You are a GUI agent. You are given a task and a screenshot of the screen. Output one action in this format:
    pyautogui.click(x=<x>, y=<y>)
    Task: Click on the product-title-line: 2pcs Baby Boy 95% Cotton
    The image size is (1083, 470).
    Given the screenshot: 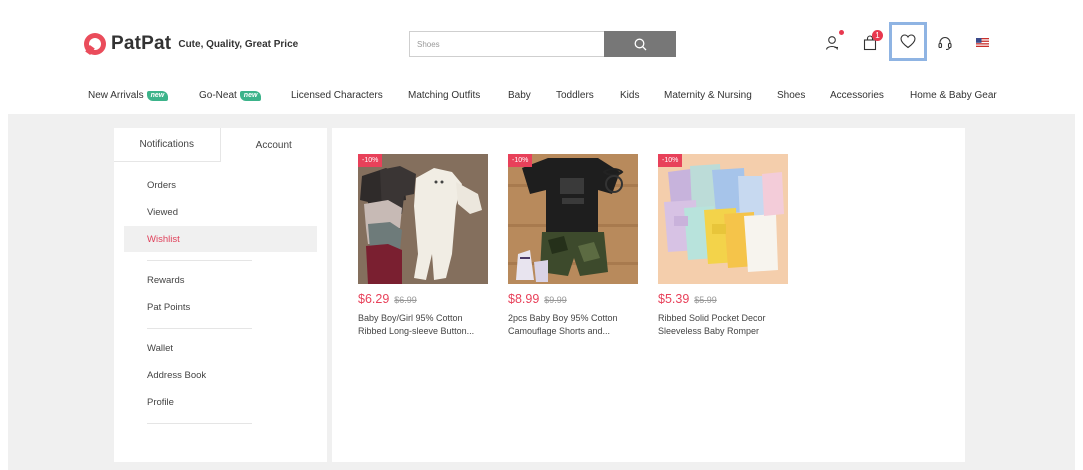 What is the action you would take?
    pyautogui.click(x=563, y=318)
    